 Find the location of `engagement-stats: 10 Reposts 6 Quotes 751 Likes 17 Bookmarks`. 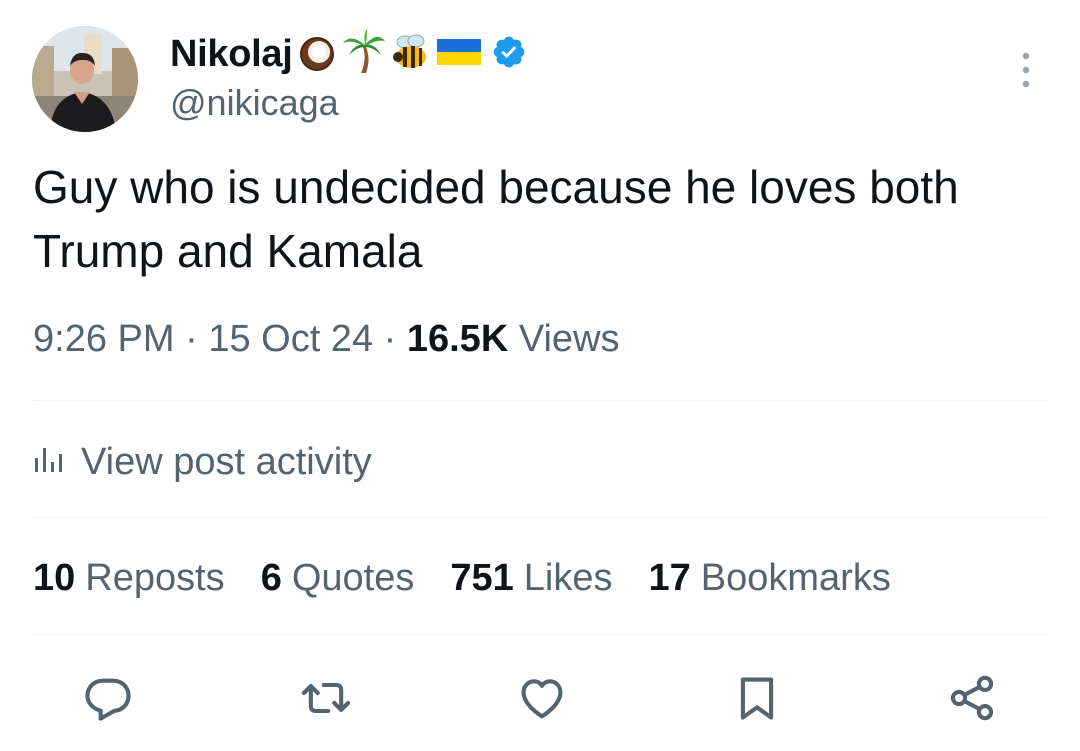

engagement-stats: 10 Reposts 6 Quotes 751 Likes 17 Bookmarks is located at coordinates (480, 578).